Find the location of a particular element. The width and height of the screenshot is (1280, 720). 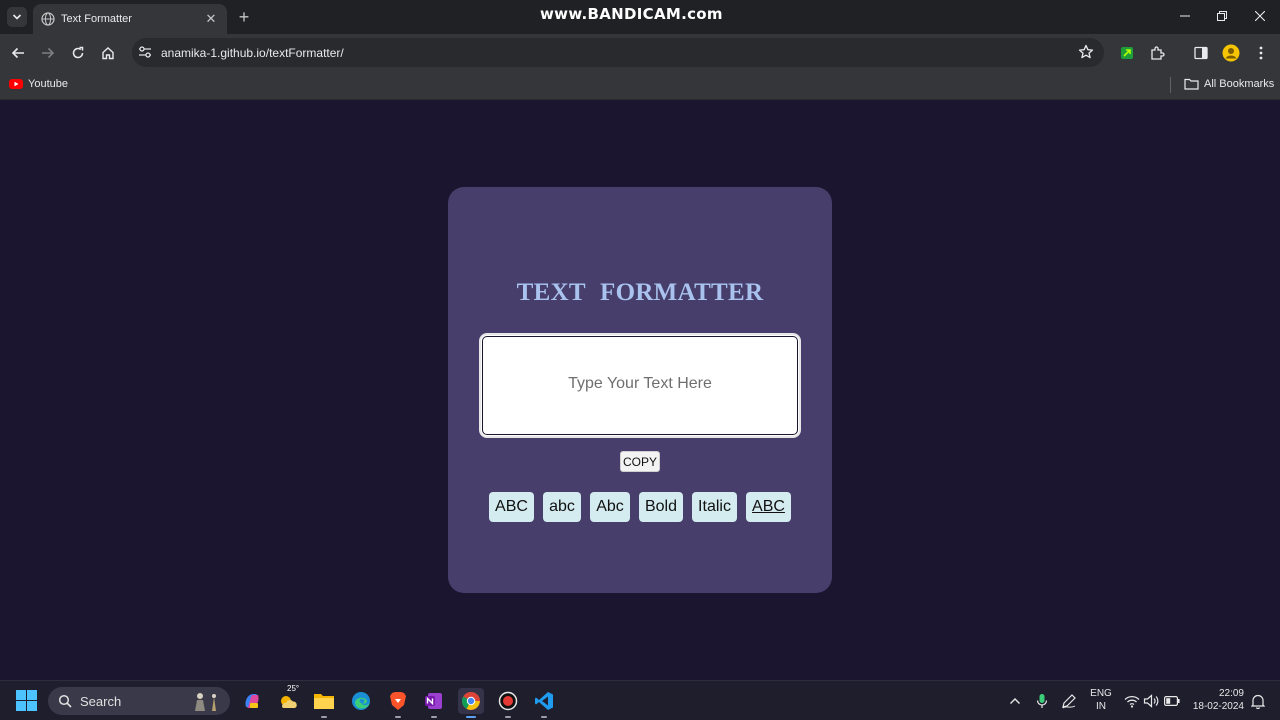

brave-icon is located at coordinates (398, 701).